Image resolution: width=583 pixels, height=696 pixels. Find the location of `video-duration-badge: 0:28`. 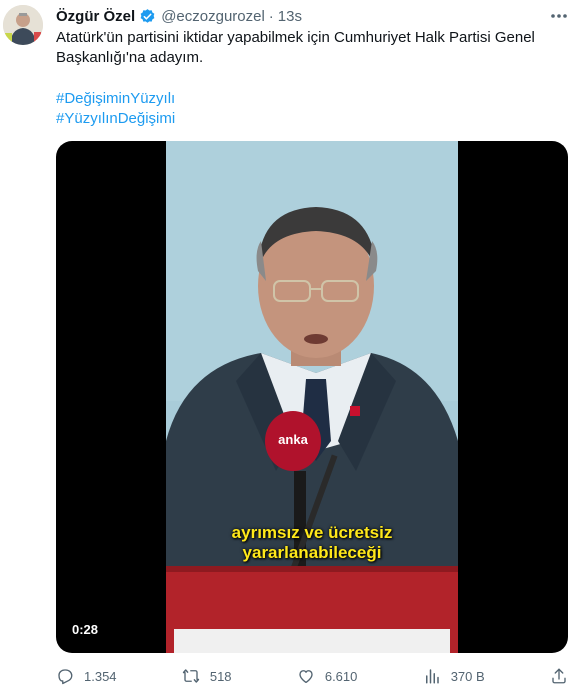

video-duration-badge: 0:28 is located at coordinates (85, 629).